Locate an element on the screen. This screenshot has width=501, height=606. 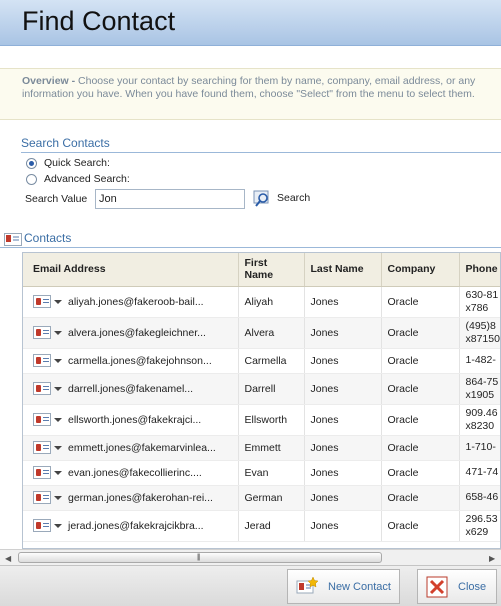
phone-cell: 864-75 x1905 is located at coordinates (479, 389).